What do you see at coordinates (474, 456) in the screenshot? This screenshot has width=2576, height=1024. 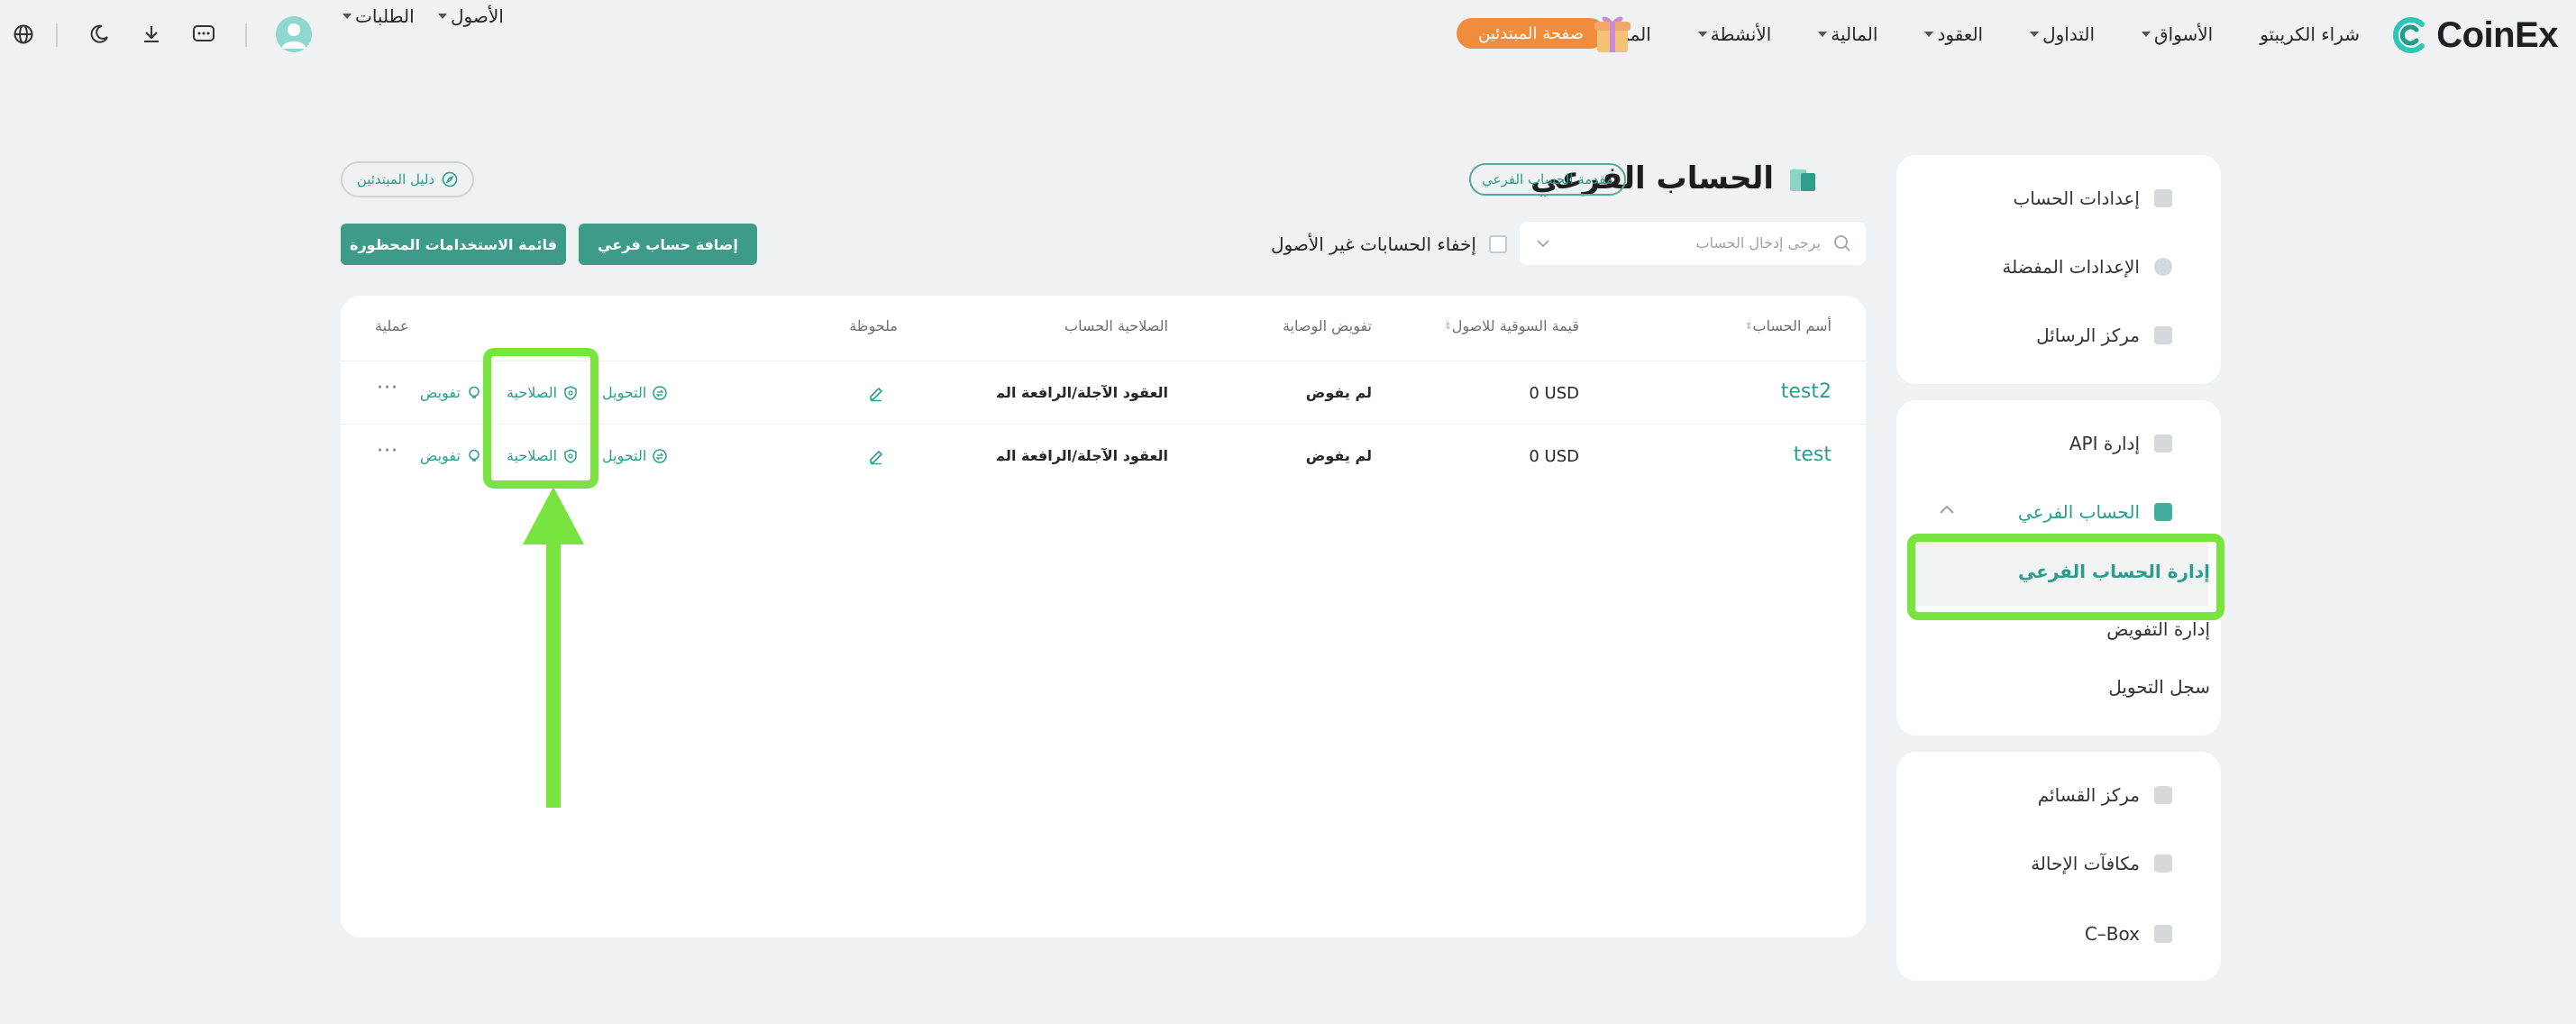 I see `bulb-icon` at bounding box center [474, 456].